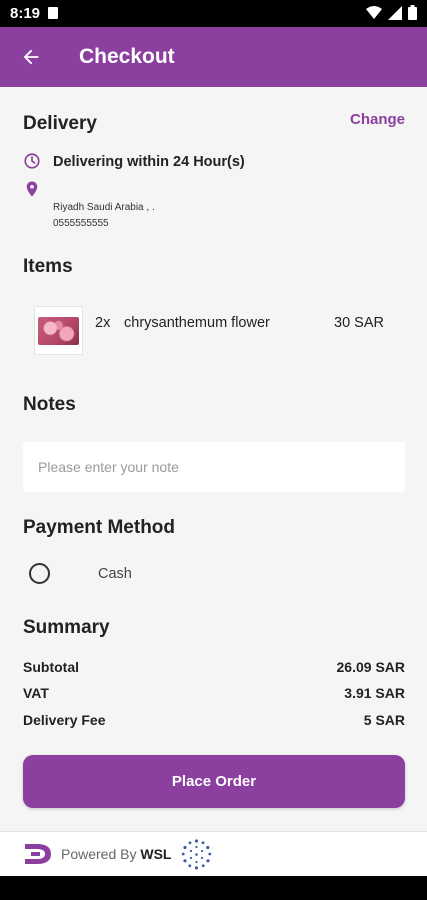 This screenshot has height=900, width=427. What do you see at coordinates (374, 12) in the screenshot?
I see `wifi-icon` at bounding box center [374, 12].